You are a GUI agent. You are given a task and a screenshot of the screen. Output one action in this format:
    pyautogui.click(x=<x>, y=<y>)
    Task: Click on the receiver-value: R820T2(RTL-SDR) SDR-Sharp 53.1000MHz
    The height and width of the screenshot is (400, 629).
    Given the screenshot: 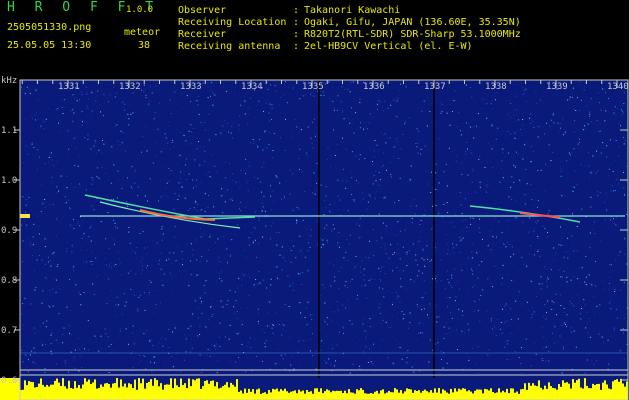 What is the action you would take?
    pyautogui.click(x=412, y=34)
    